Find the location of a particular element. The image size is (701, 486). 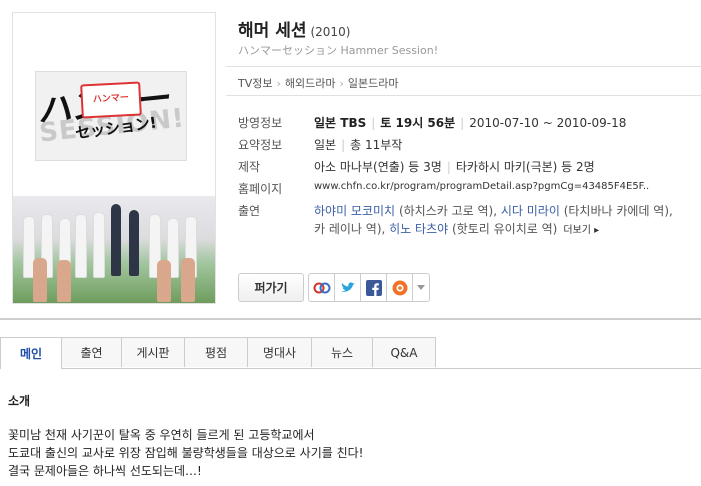

breadcrumb: TV정보 › 해외드라마 › 일본드라마 is located at coordinates (318, 83).